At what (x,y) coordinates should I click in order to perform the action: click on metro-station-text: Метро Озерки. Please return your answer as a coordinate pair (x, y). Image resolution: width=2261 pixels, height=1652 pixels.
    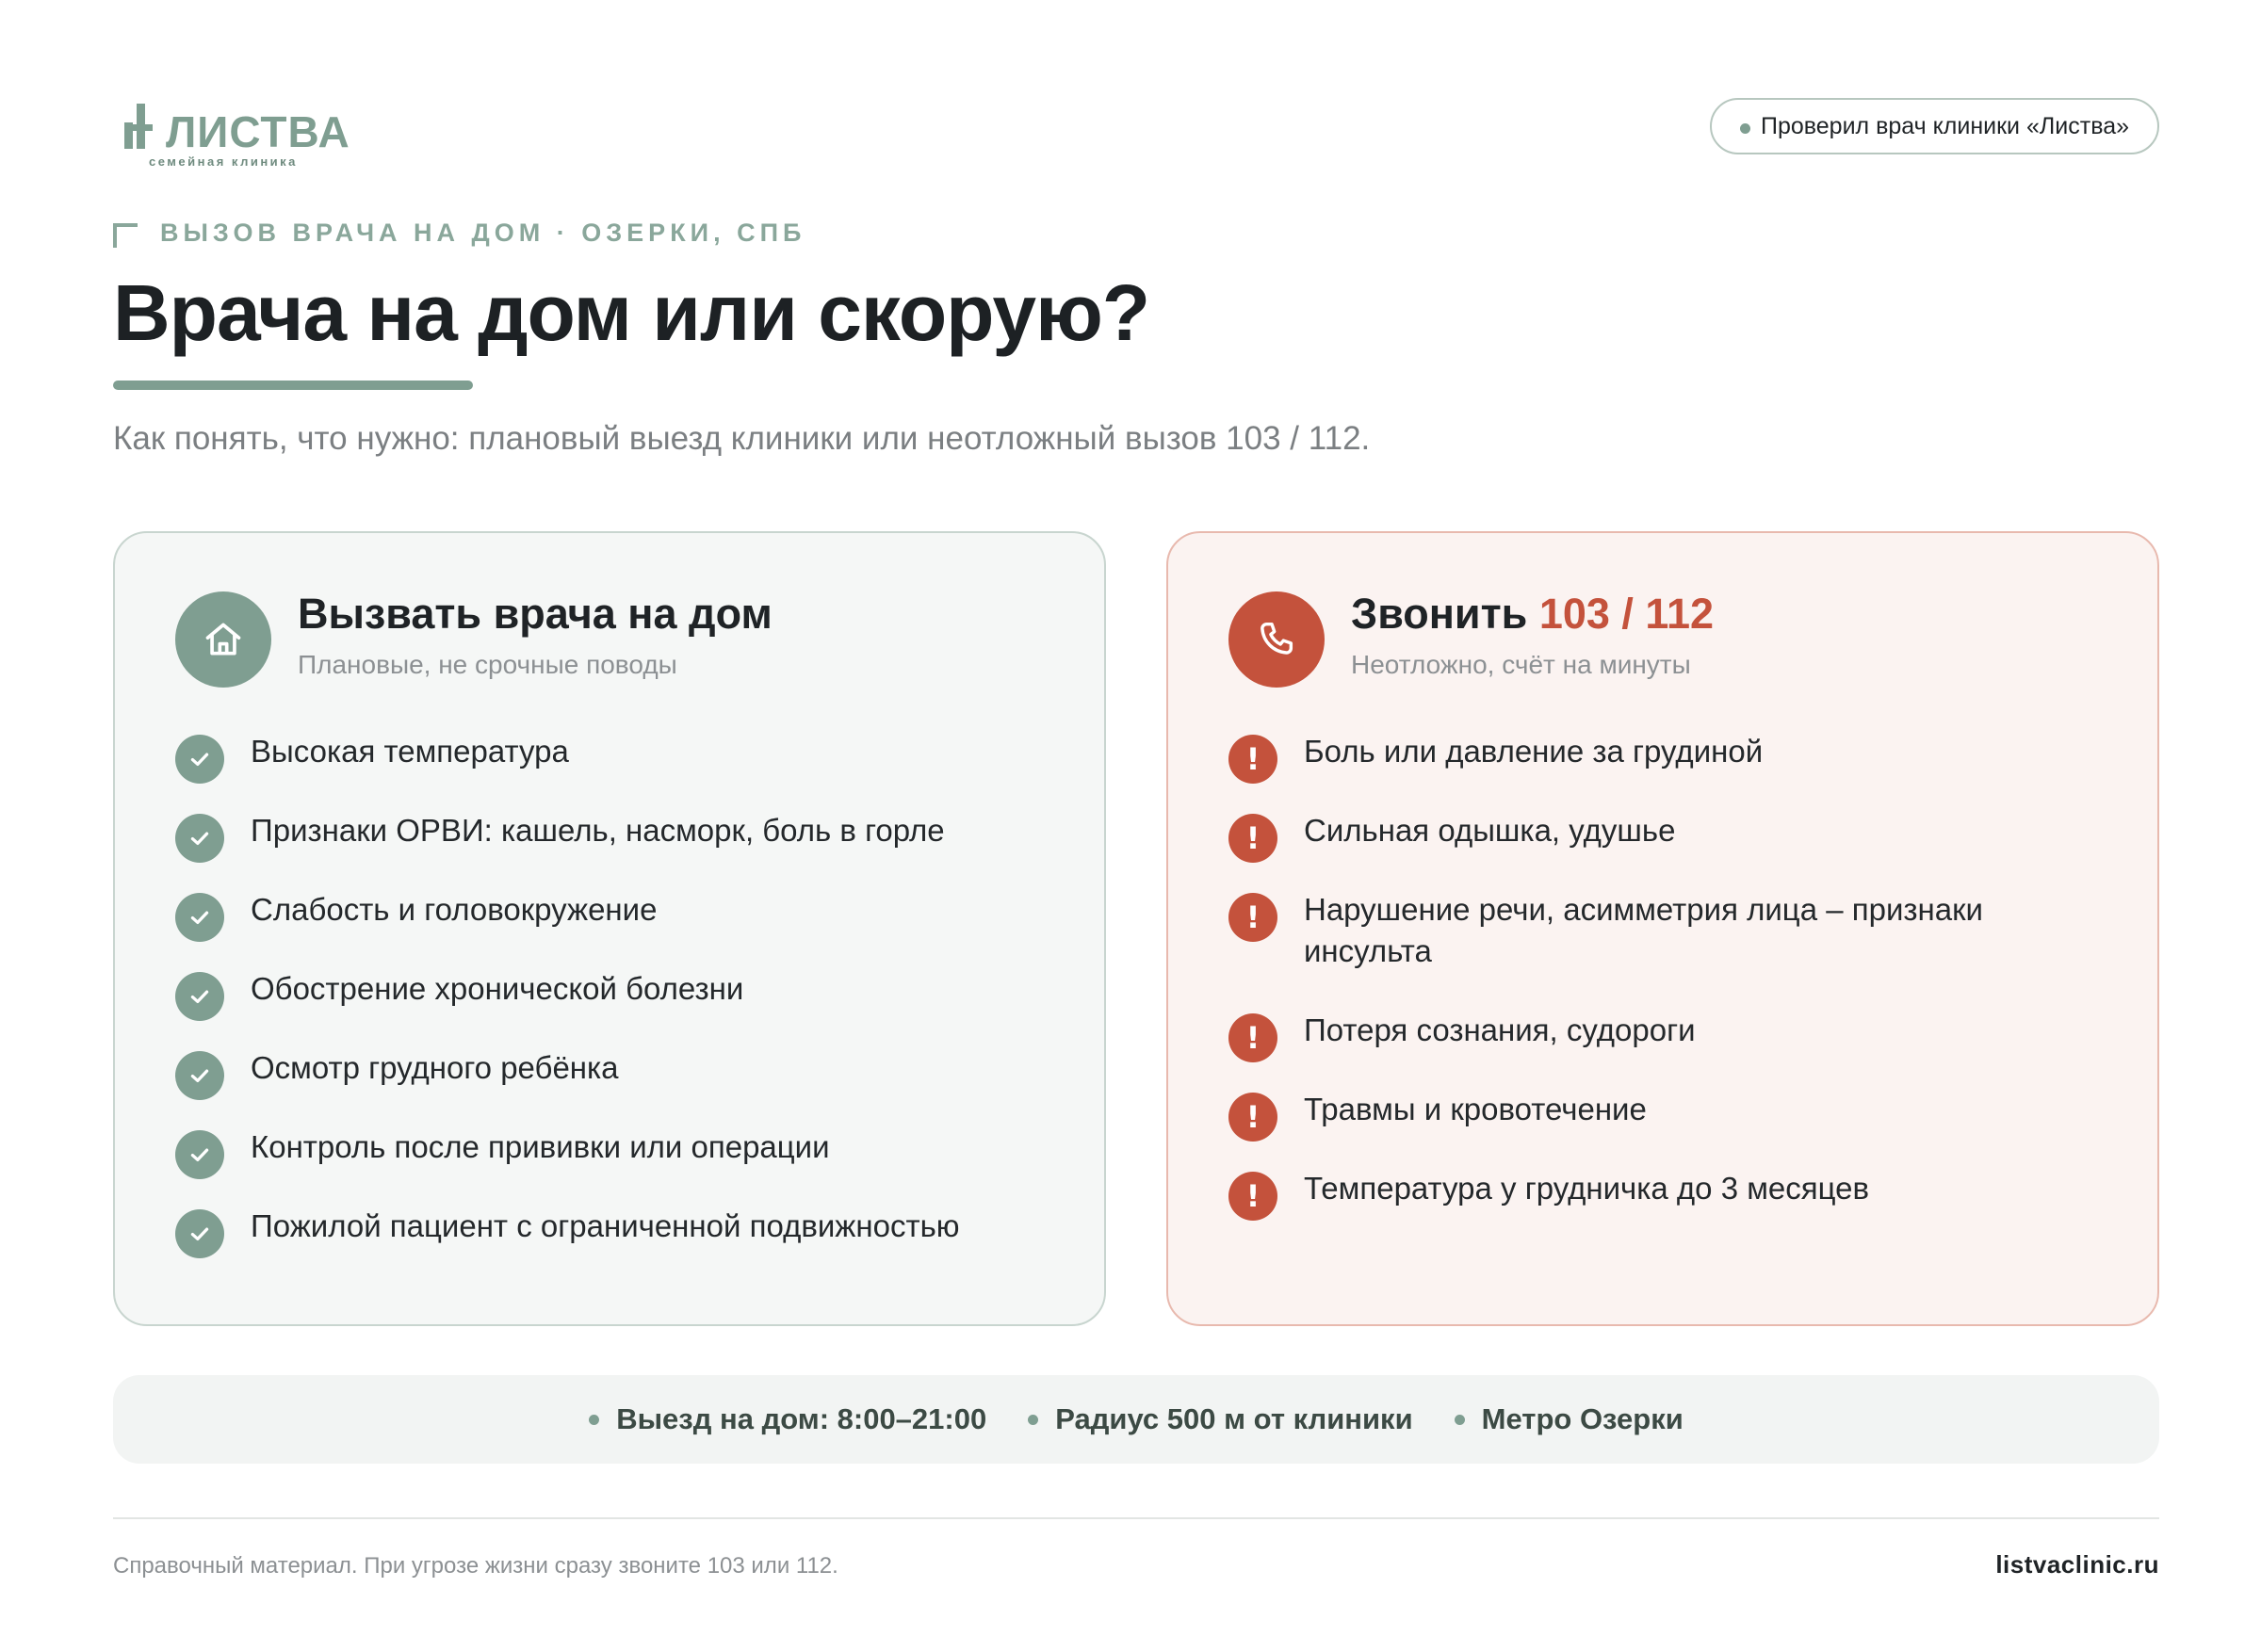
    Looking at the image, I should click on (1583, 1418).